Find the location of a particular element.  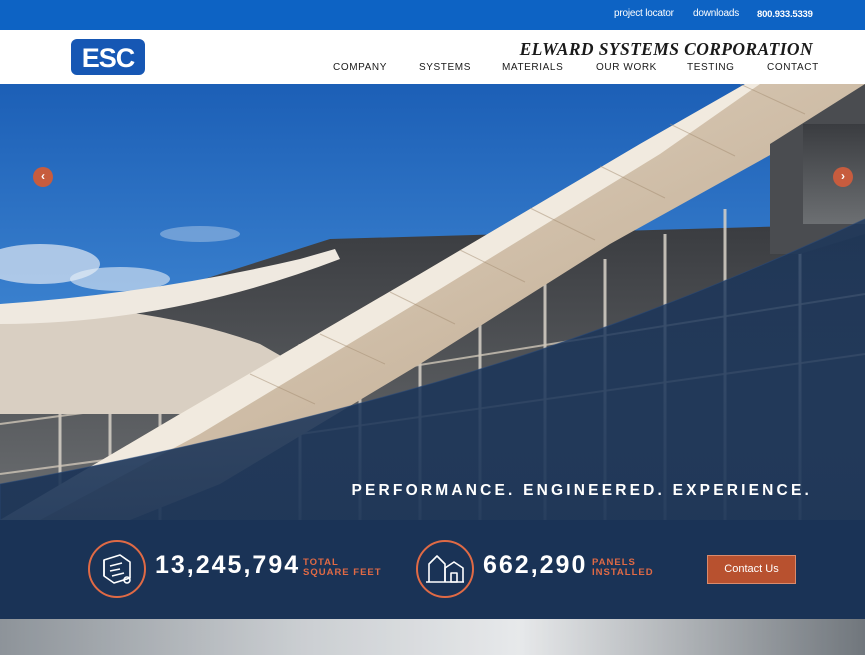

esc-logo: ESC is located at coordinates (108, 57).